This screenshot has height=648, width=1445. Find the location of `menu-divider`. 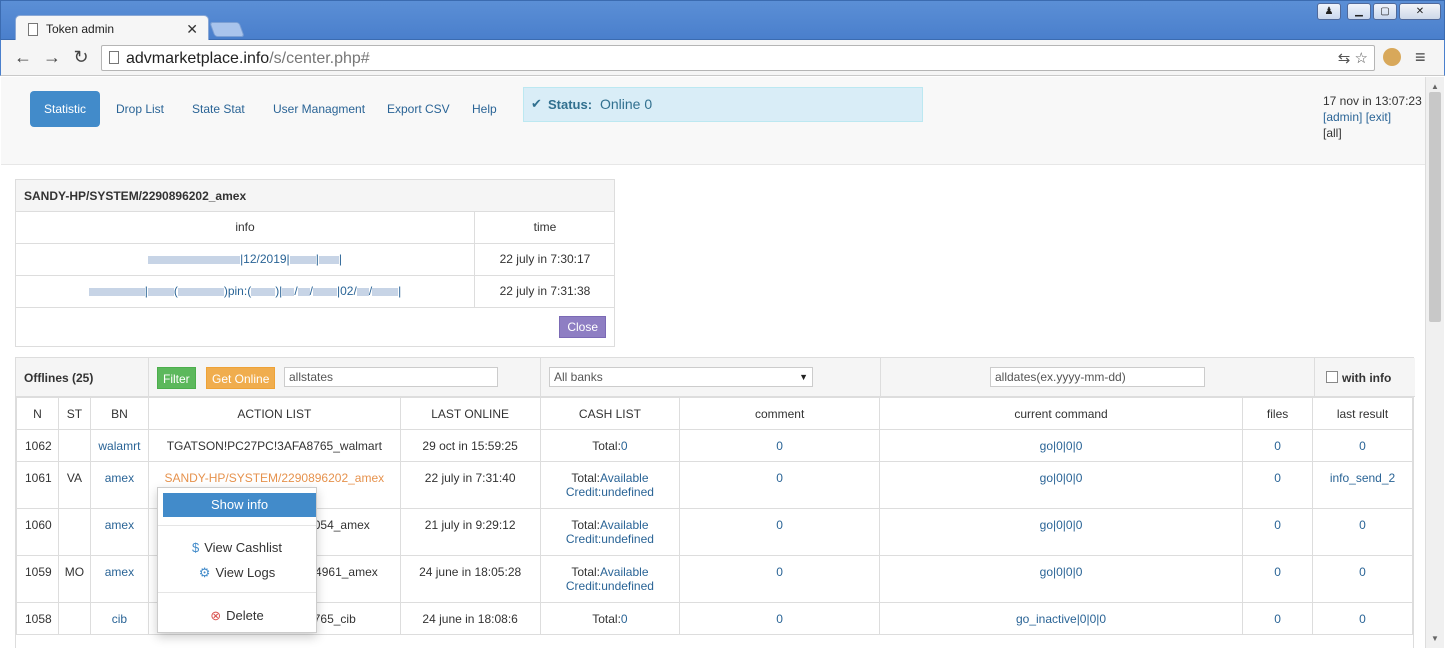

menu-divider is located at coordinates (237, 525).